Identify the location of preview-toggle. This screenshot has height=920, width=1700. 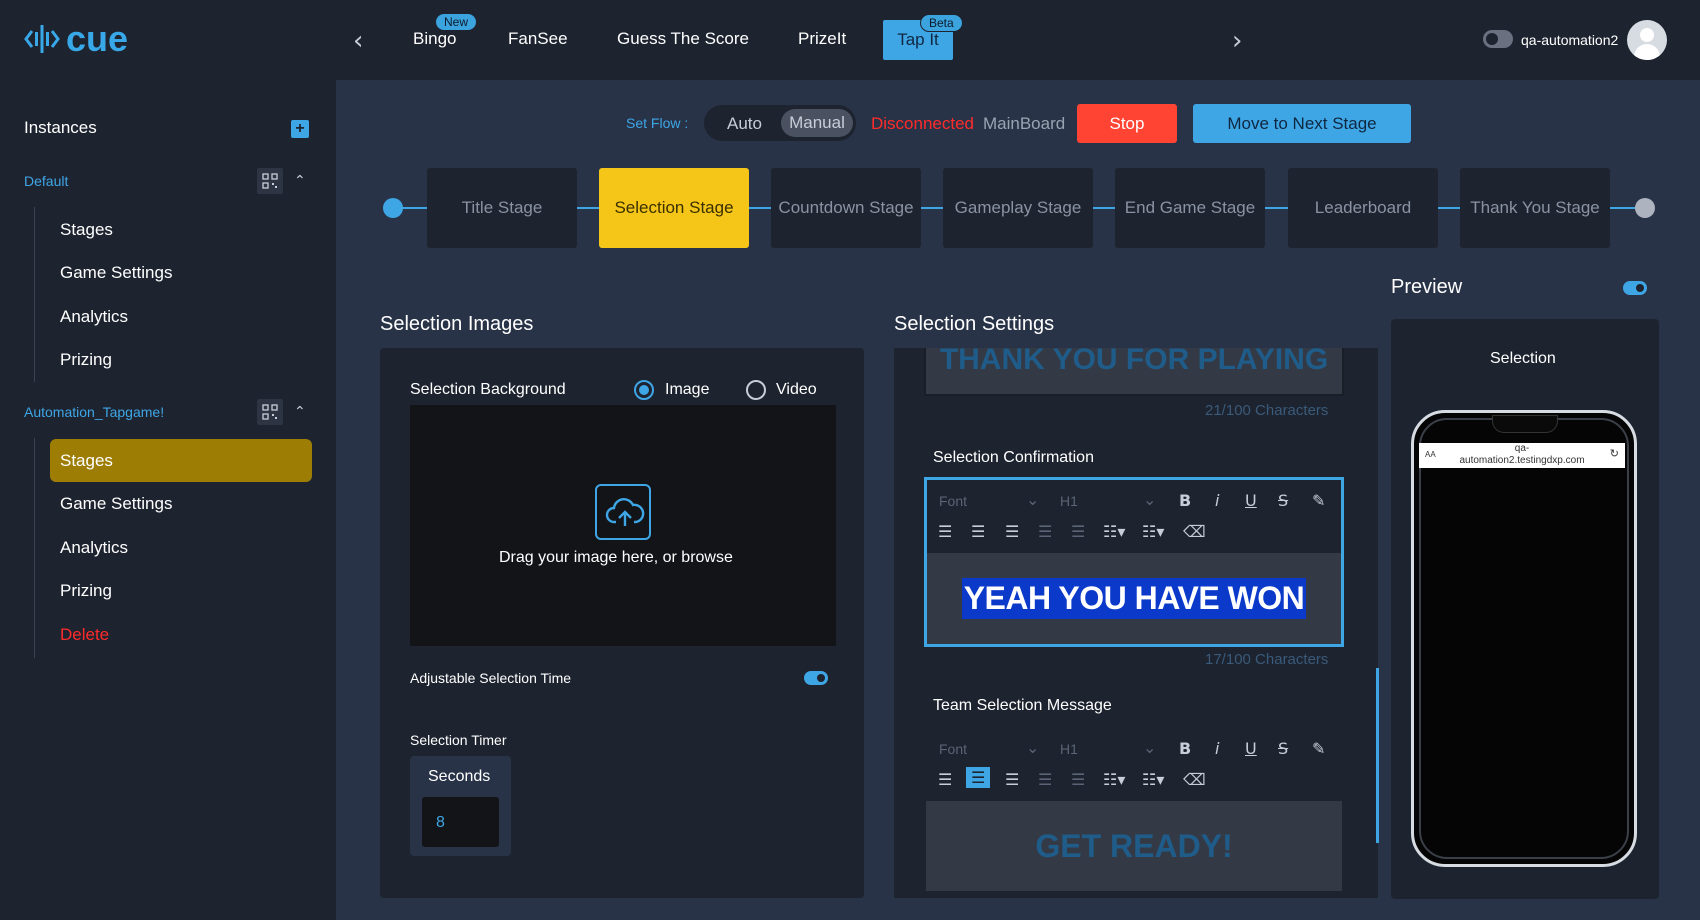
(1635, 288).